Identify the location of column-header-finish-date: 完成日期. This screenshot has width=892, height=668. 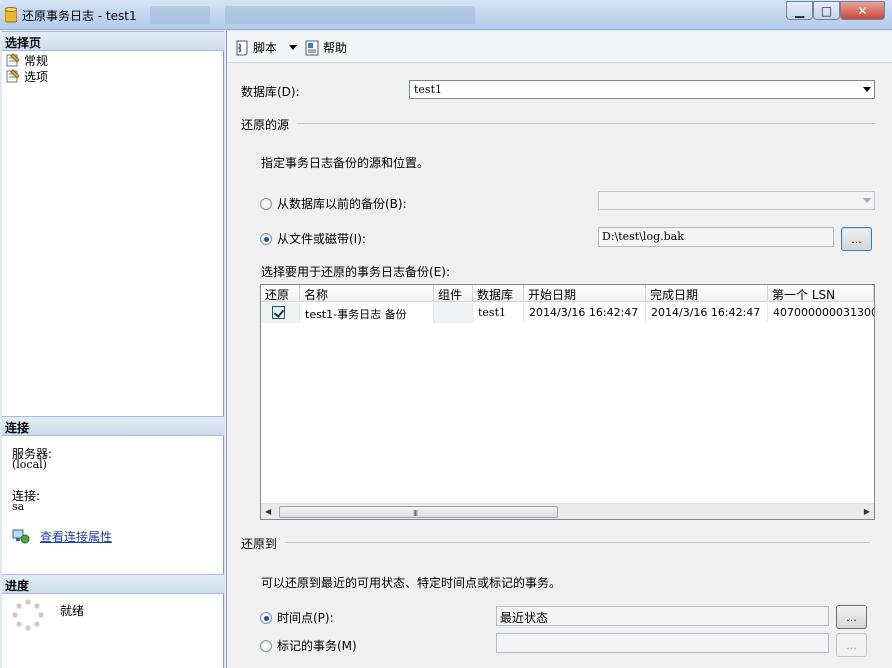
(707, 293).